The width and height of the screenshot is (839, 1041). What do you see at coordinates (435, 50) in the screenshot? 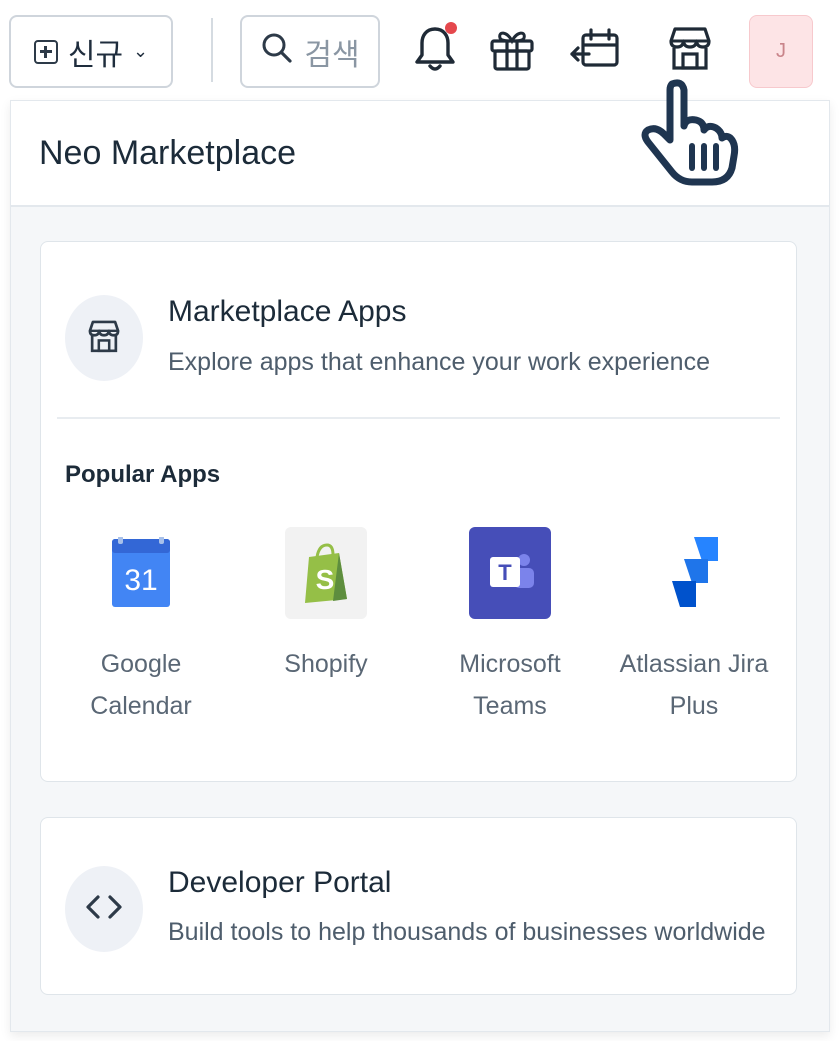
I see `notifications-button` at bounding box center [435, 50].